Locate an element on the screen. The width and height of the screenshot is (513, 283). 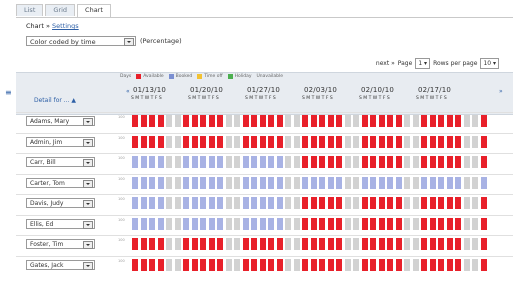
next-week-button: » is located at coordinates (501, 91).